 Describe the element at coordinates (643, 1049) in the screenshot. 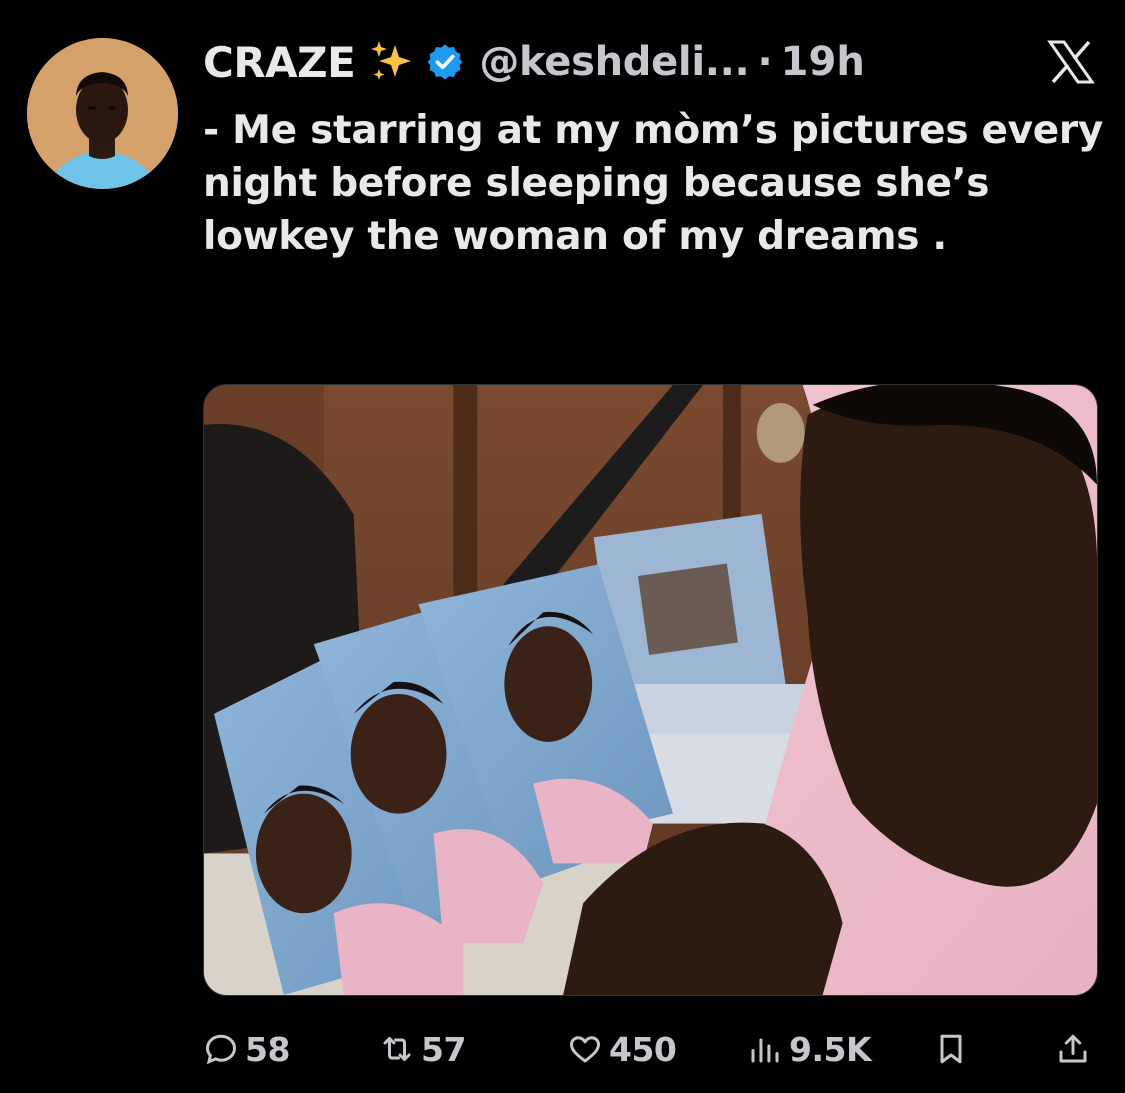

I see `like-count: 450` at that location.